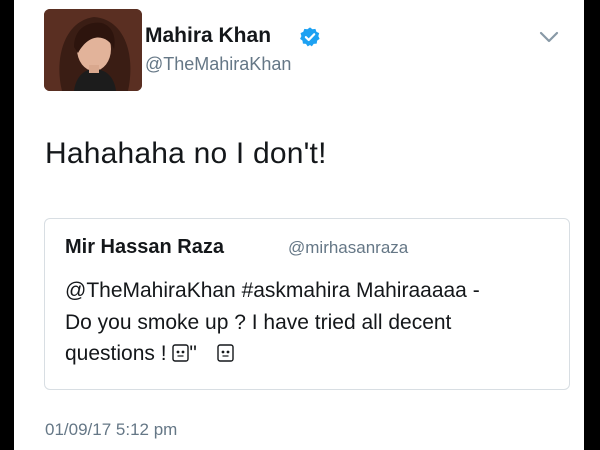 The image size is (600, 450). Describe the element at coordinates (186, 153) in the screenshot. I see `tweet-text: Hahahaha no I don't!` at that location.